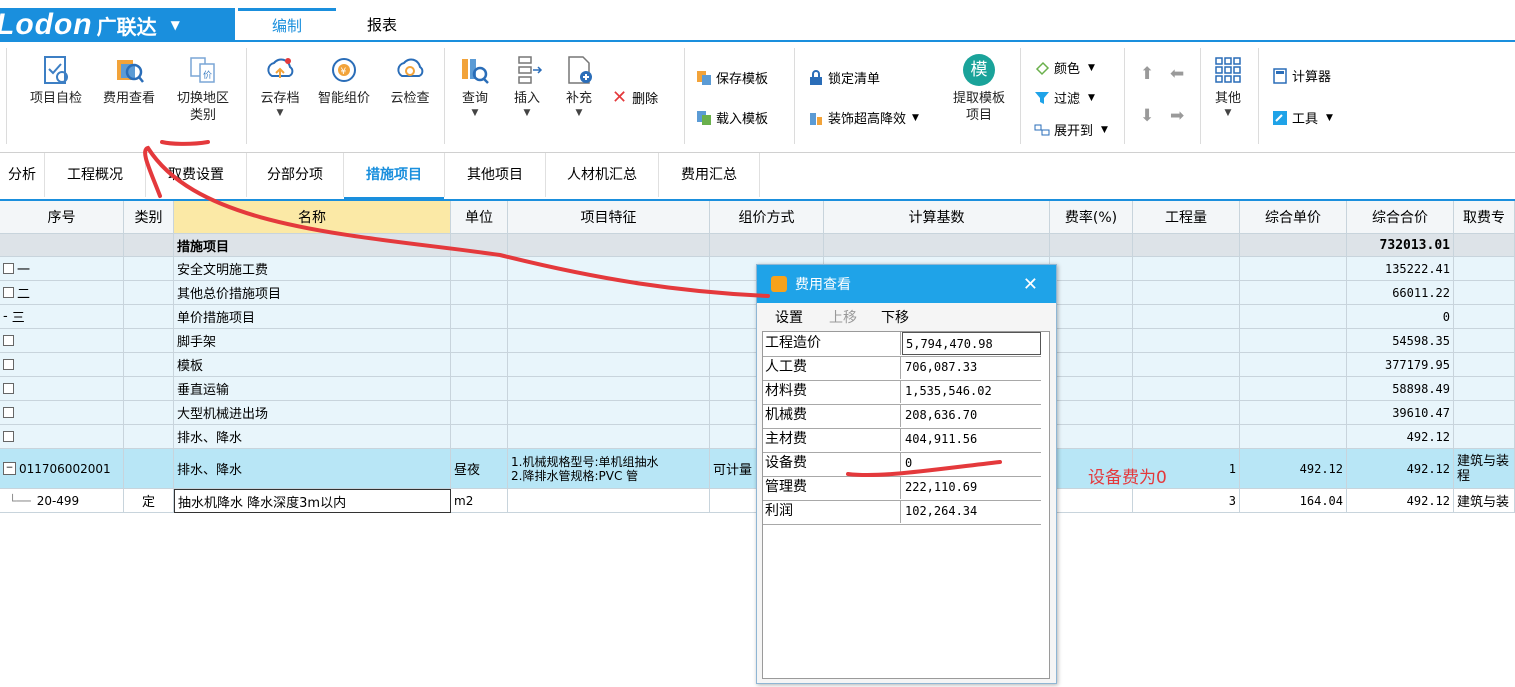 The width and height of the screenshot is (1515, 687). What do you see at coordinates (1064, 67) in the screenshot?
I see `color-button: 颜色 ▼` at bounding box center [1064, 67].